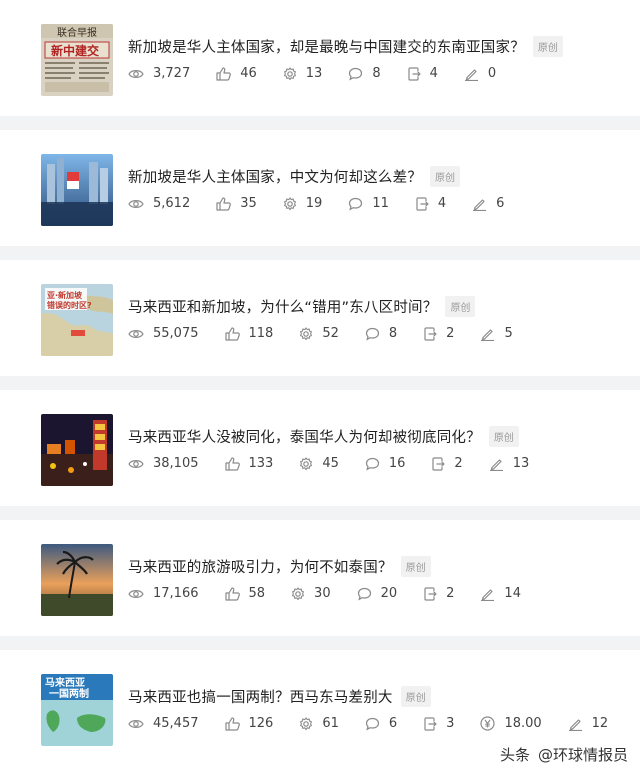  Describe the element at coordinates (275, 176) in the screenshot. I see `article-title: 新加坡是华人主体国家，中文为何却这么差？` at that location.